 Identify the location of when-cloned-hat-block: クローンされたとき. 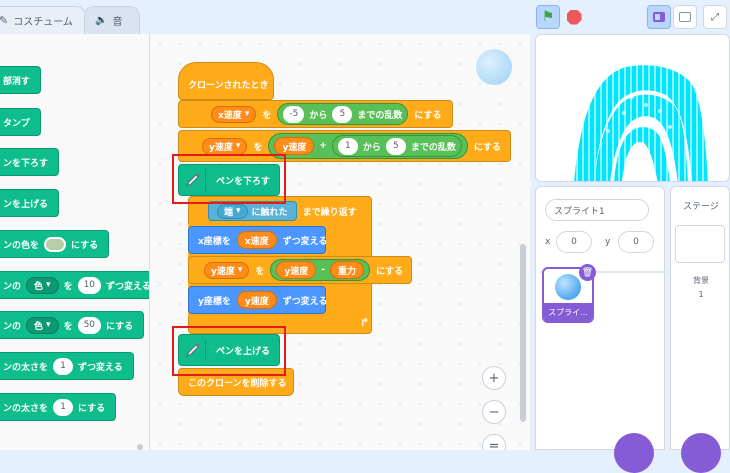
(226, 81).